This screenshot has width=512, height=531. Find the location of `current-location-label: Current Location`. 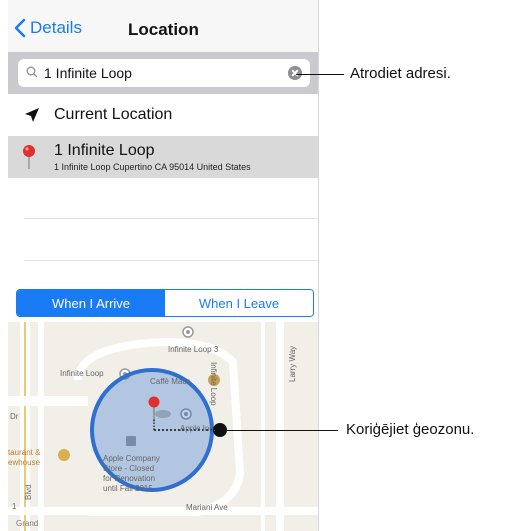

current-location-label: Current Location is located at coordinates (113, 114).